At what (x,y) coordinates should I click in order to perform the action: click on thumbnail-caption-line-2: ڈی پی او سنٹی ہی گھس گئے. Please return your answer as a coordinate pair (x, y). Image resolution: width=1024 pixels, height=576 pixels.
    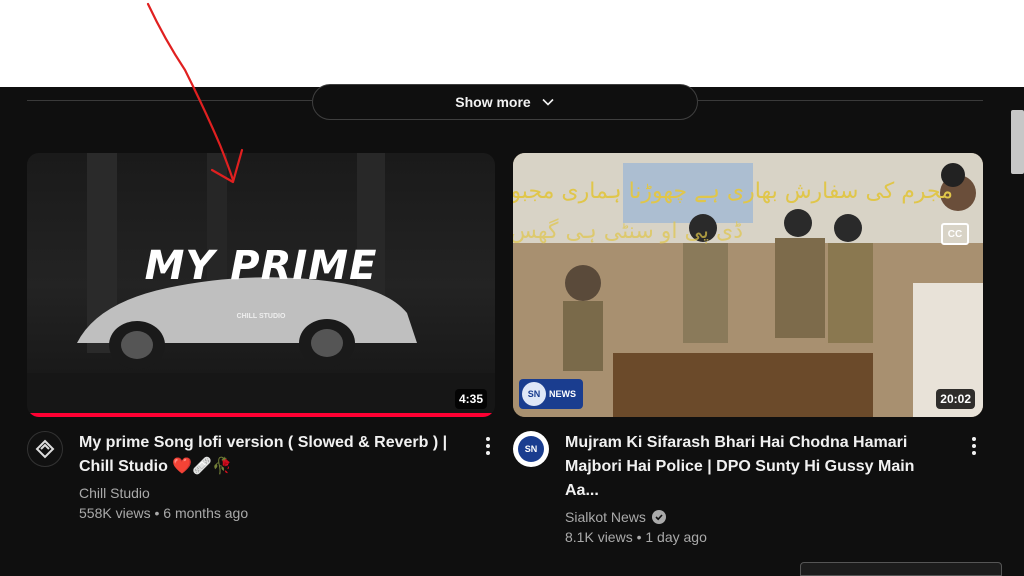
    Looking at the image, I should click on (628, 231).